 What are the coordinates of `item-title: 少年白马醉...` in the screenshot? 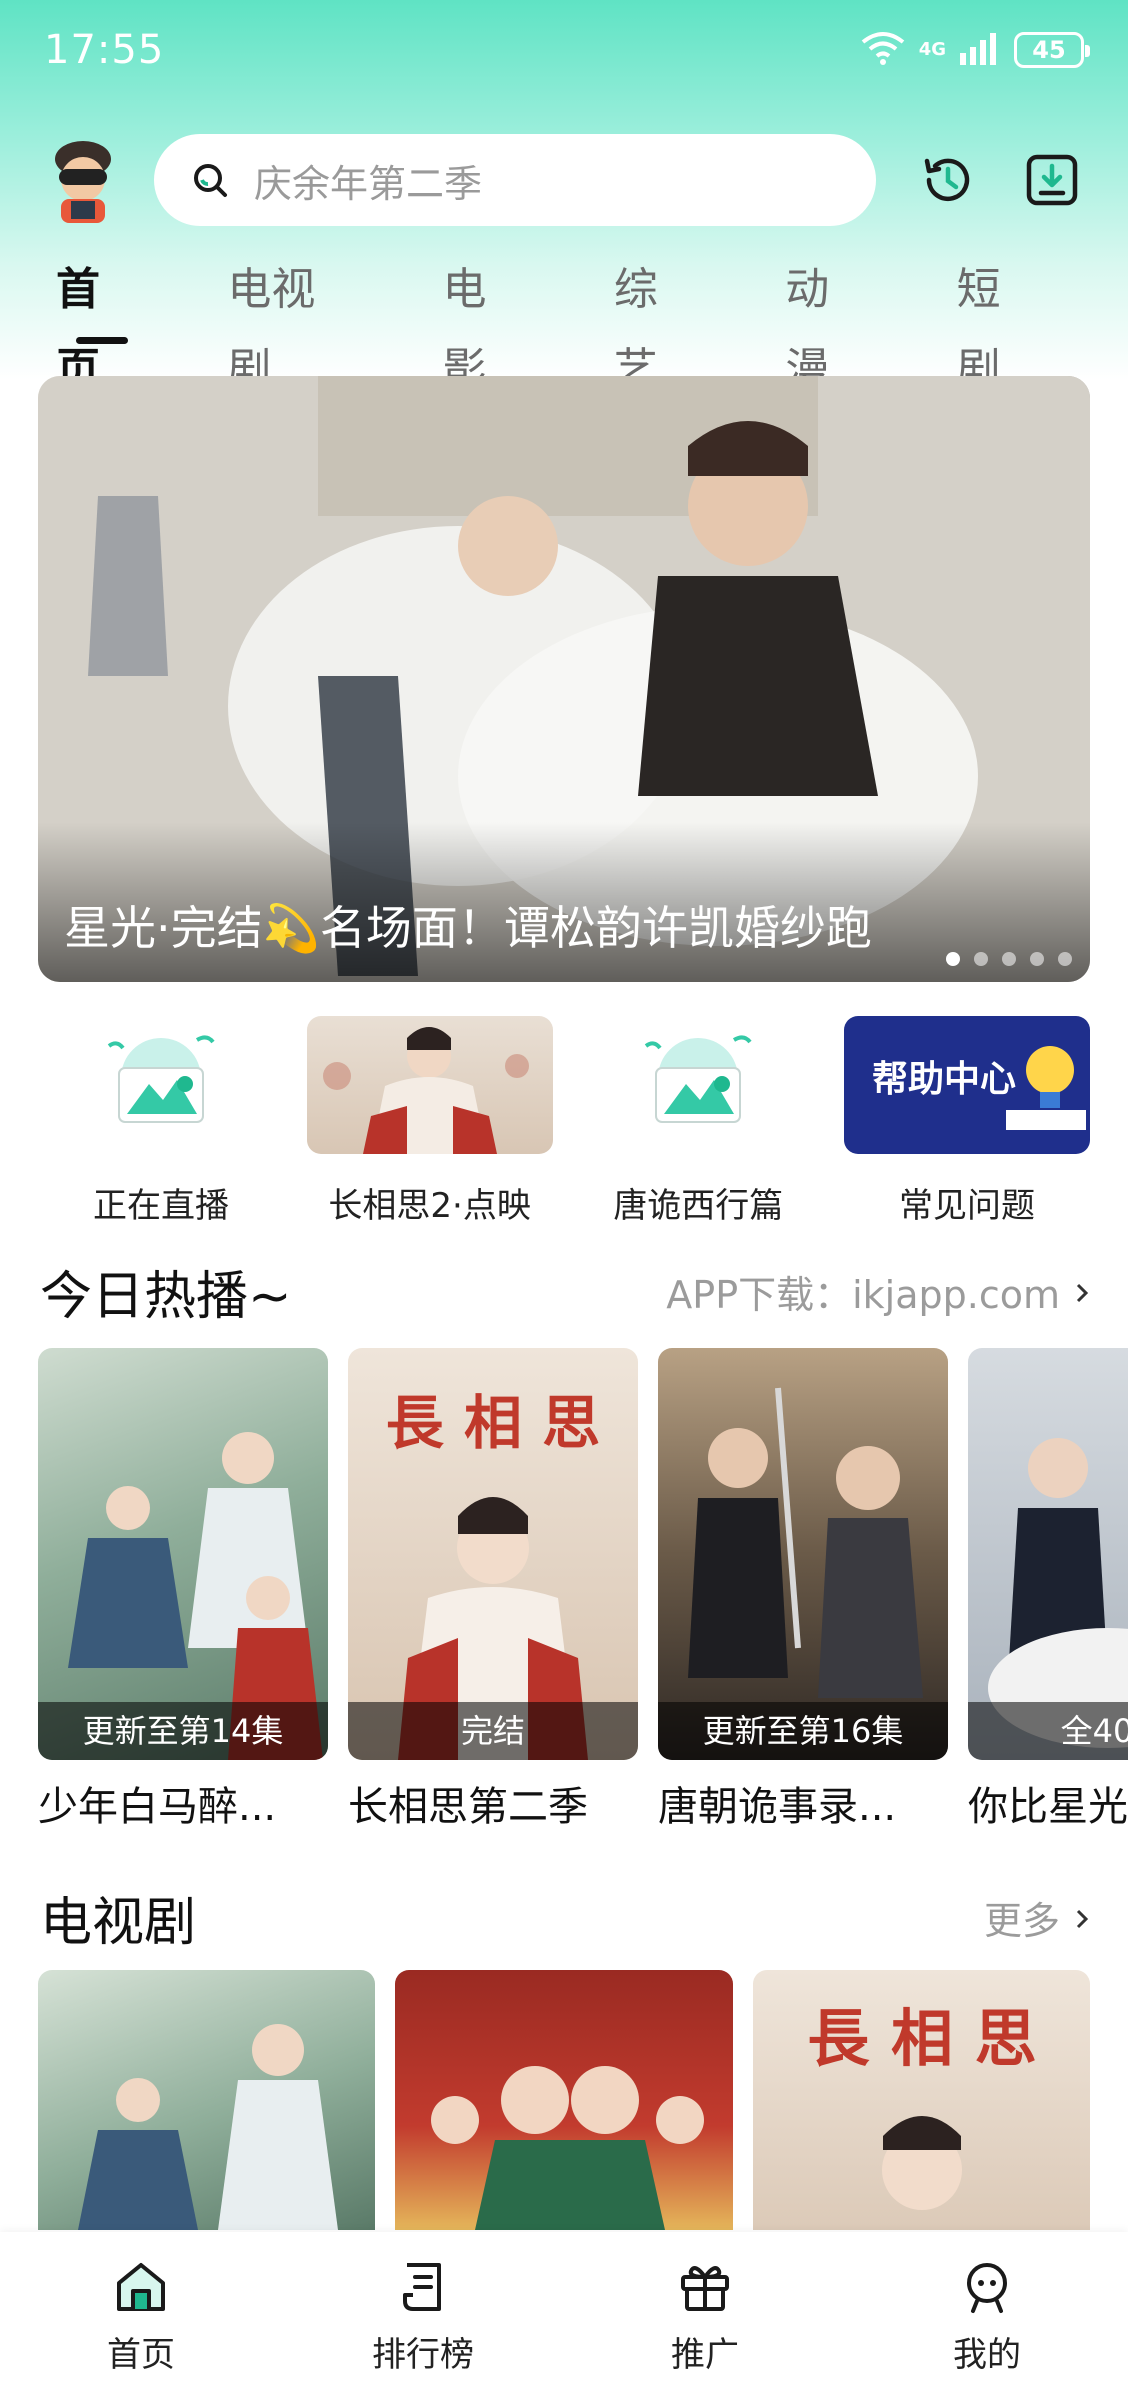 It's located at (157, 1806).